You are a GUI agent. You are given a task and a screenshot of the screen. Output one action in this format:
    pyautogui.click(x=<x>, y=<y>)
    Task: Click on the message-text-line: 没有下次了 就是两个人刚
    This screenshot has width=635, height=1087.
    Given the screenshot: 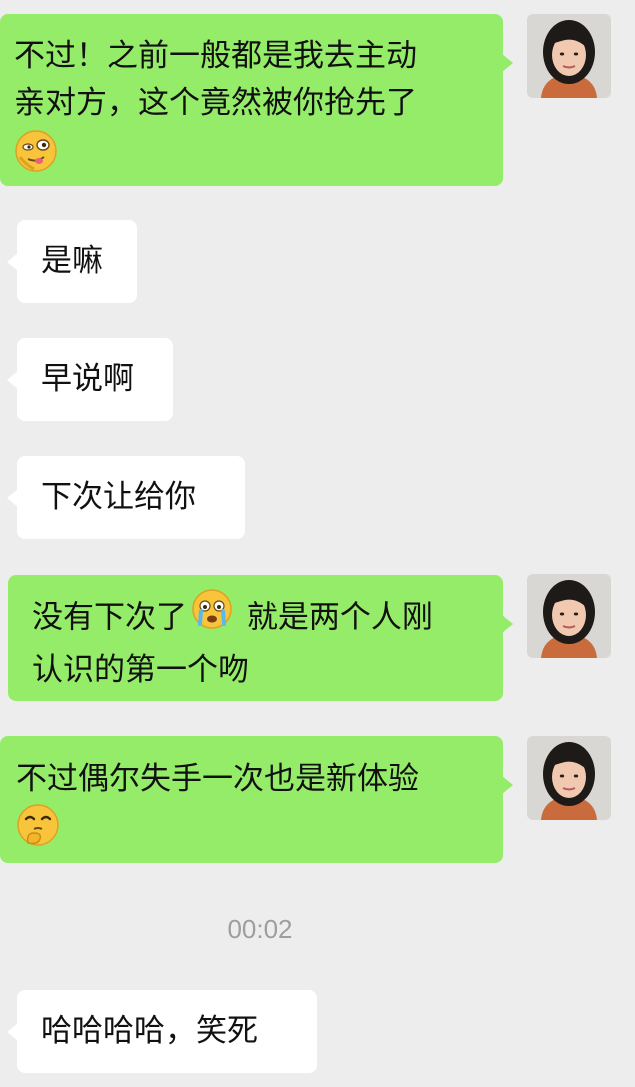 What is the action you would take?
    pyautogui.click(x=267, y=617)
    